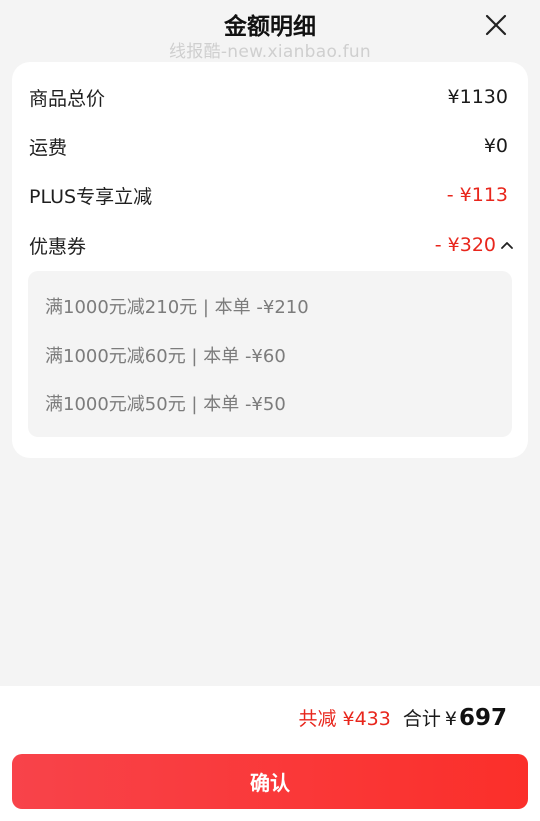 Image resolution: width=540 pixels, height=821 pixels. I want to click on row-goods-total: 商品总价 ¥1130, so click(268, 97).